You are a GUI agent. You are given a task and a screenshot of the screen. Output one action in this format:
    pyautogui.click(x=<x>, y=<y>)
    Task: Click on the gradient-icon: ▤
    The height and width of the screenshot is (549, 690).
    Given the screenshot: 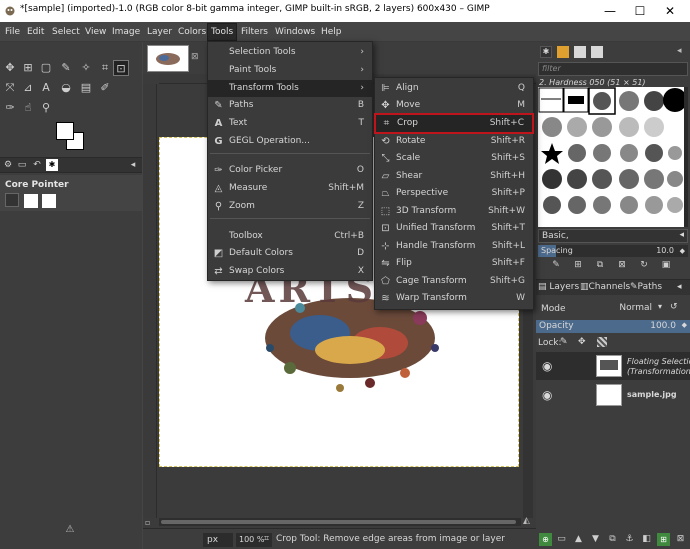 What is the action you would take?
    pyautogui.click(x=86, y=88)
    